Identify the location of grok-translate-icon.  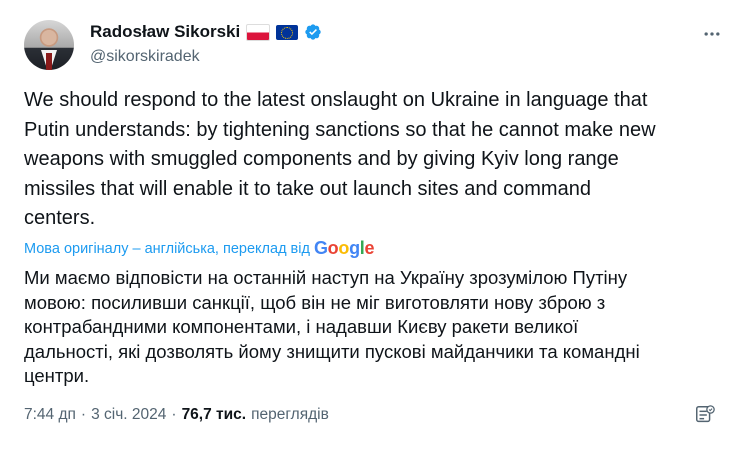
(705, 415).